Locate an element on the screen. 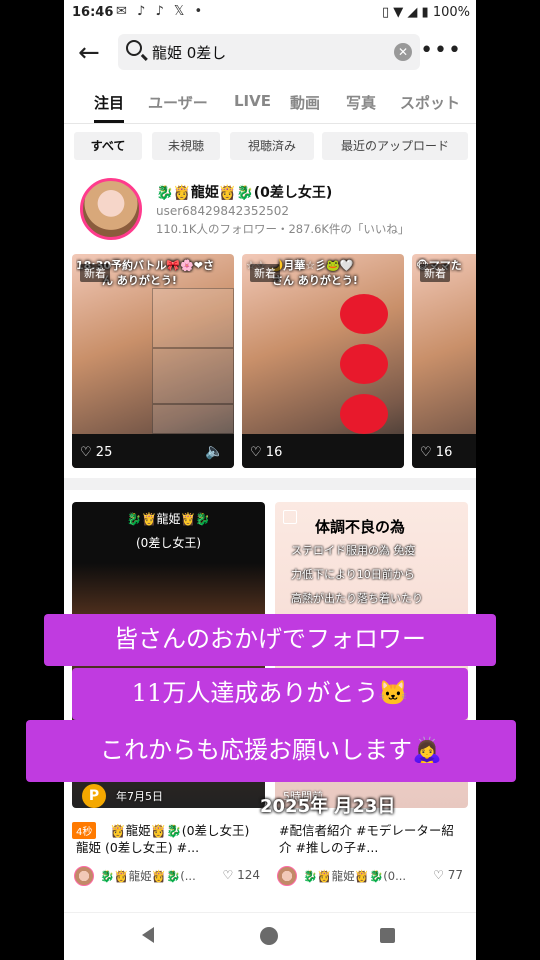 Image resolution: width=540 pixels, height=960 pixels. video-thumbnail: 18:30予約バトル🎀🌸❤さ ん ありがとう! 新着 ♡ 25 🔈 is located at coordinates (153, 361).